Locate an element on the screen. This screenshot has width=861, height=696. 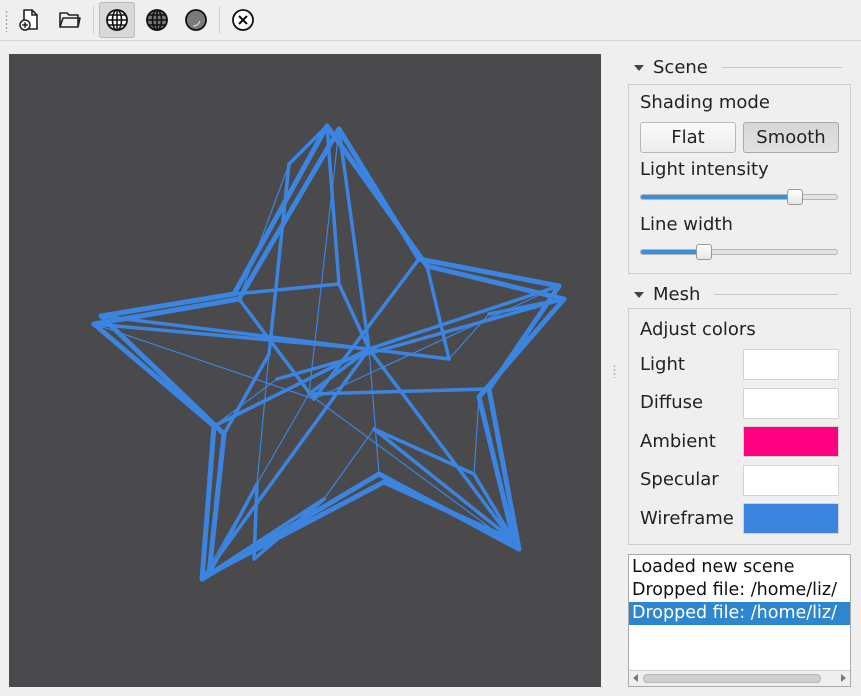
diffuse-color-swatch is located at coordinates (791, 403).